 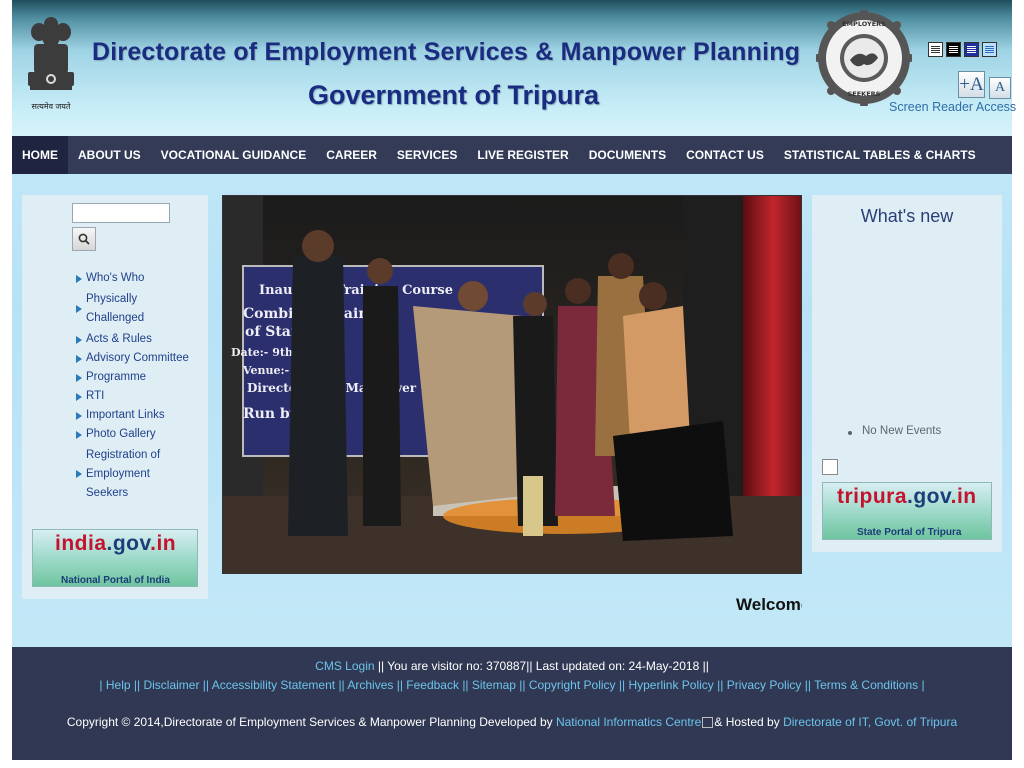 I want to click on cms-login-link: CMS Login, so click(x=344, y=666).